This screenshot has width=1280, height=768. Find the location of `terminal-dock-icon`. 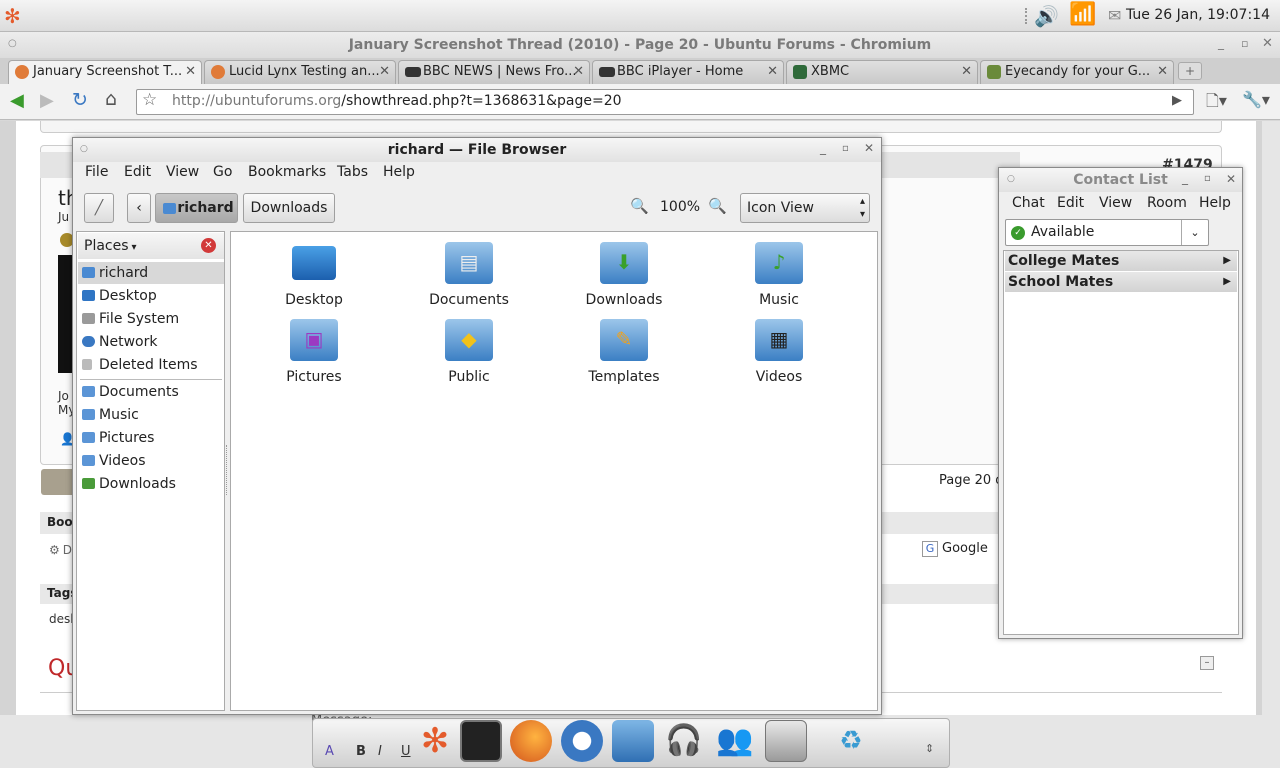

terminal-dock-icon is located at coordinates (481, 741).